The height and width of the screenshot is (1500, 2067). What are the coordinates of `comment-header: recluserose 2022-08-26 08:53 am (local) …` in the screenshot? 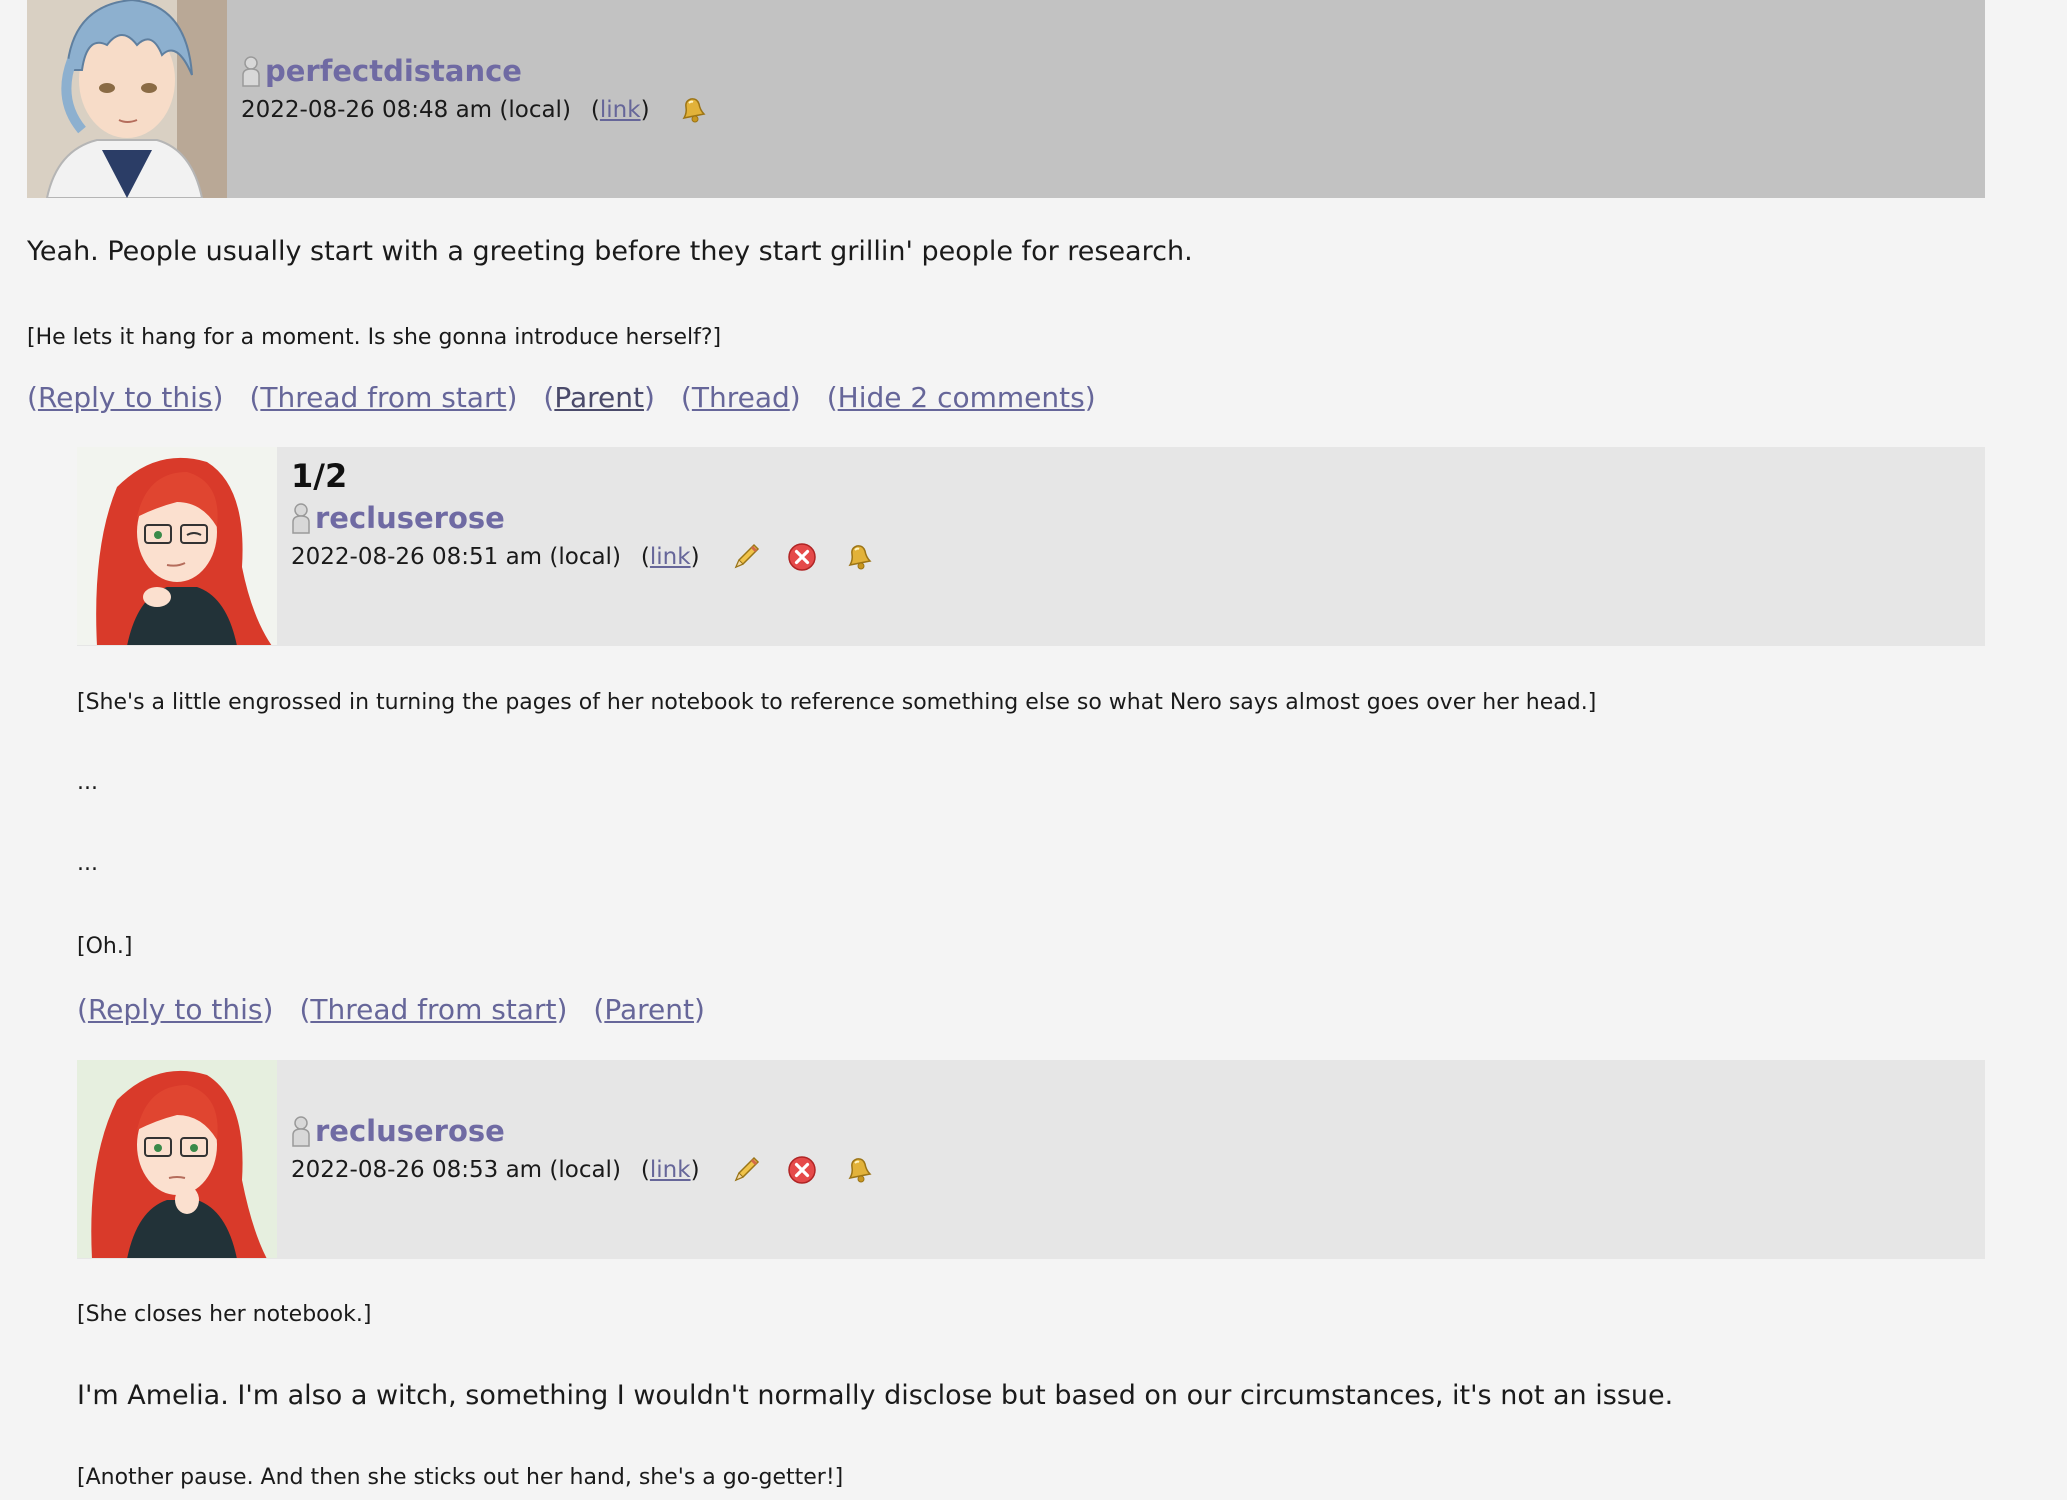 It's located at (1031, 1159).